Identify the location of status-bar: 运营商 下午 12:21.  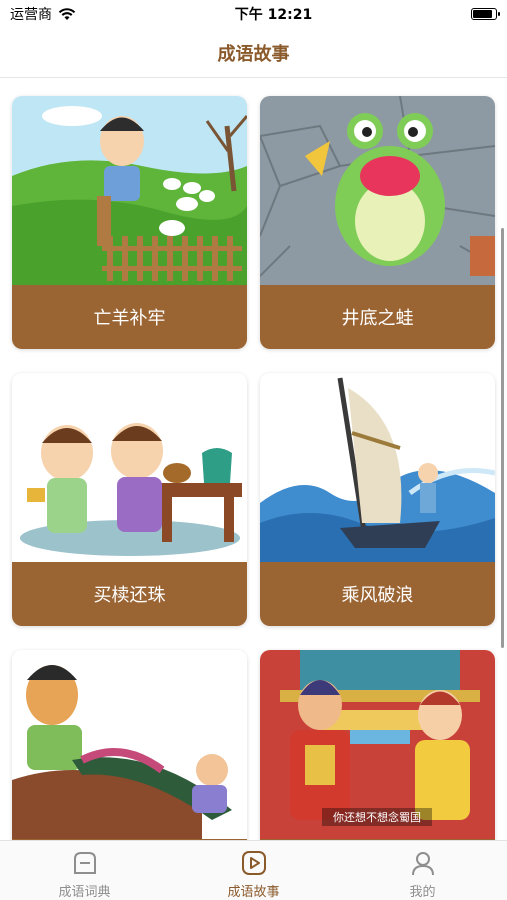
(253, 14).